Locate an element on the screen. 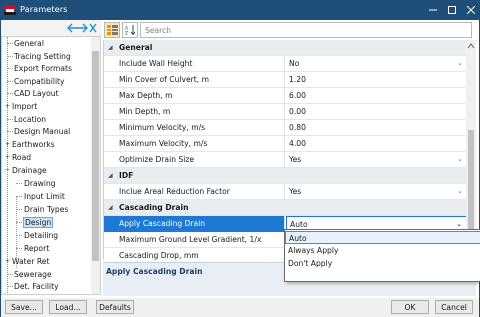 Image resolution: width=480 pixels, height=317 pixels. maximize-button is located at coordinates (451, 10).